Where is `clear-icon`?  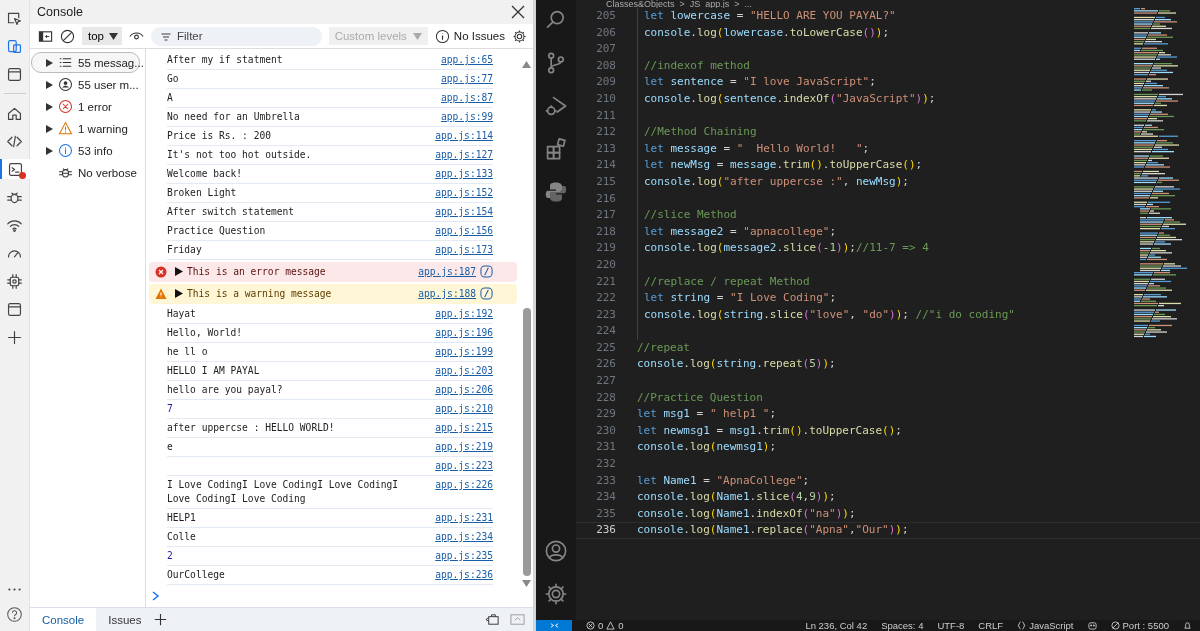
clear-icon is located at coordinates (67, 36).